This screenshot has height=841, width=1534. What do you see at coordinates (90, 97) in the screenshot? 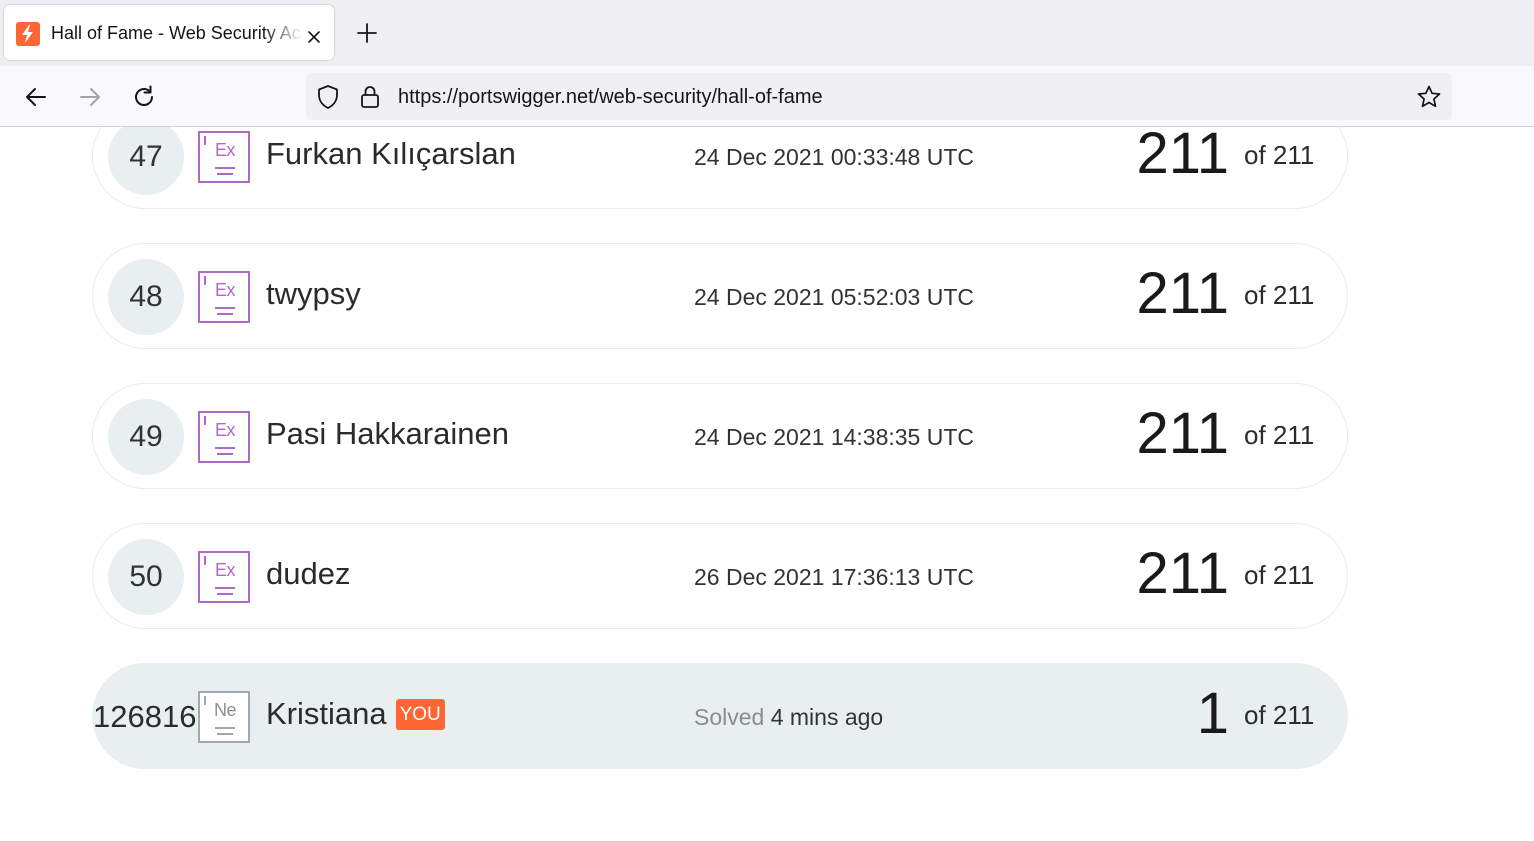
I see `forward-arrow-icon` at bounding box center [90, 97].